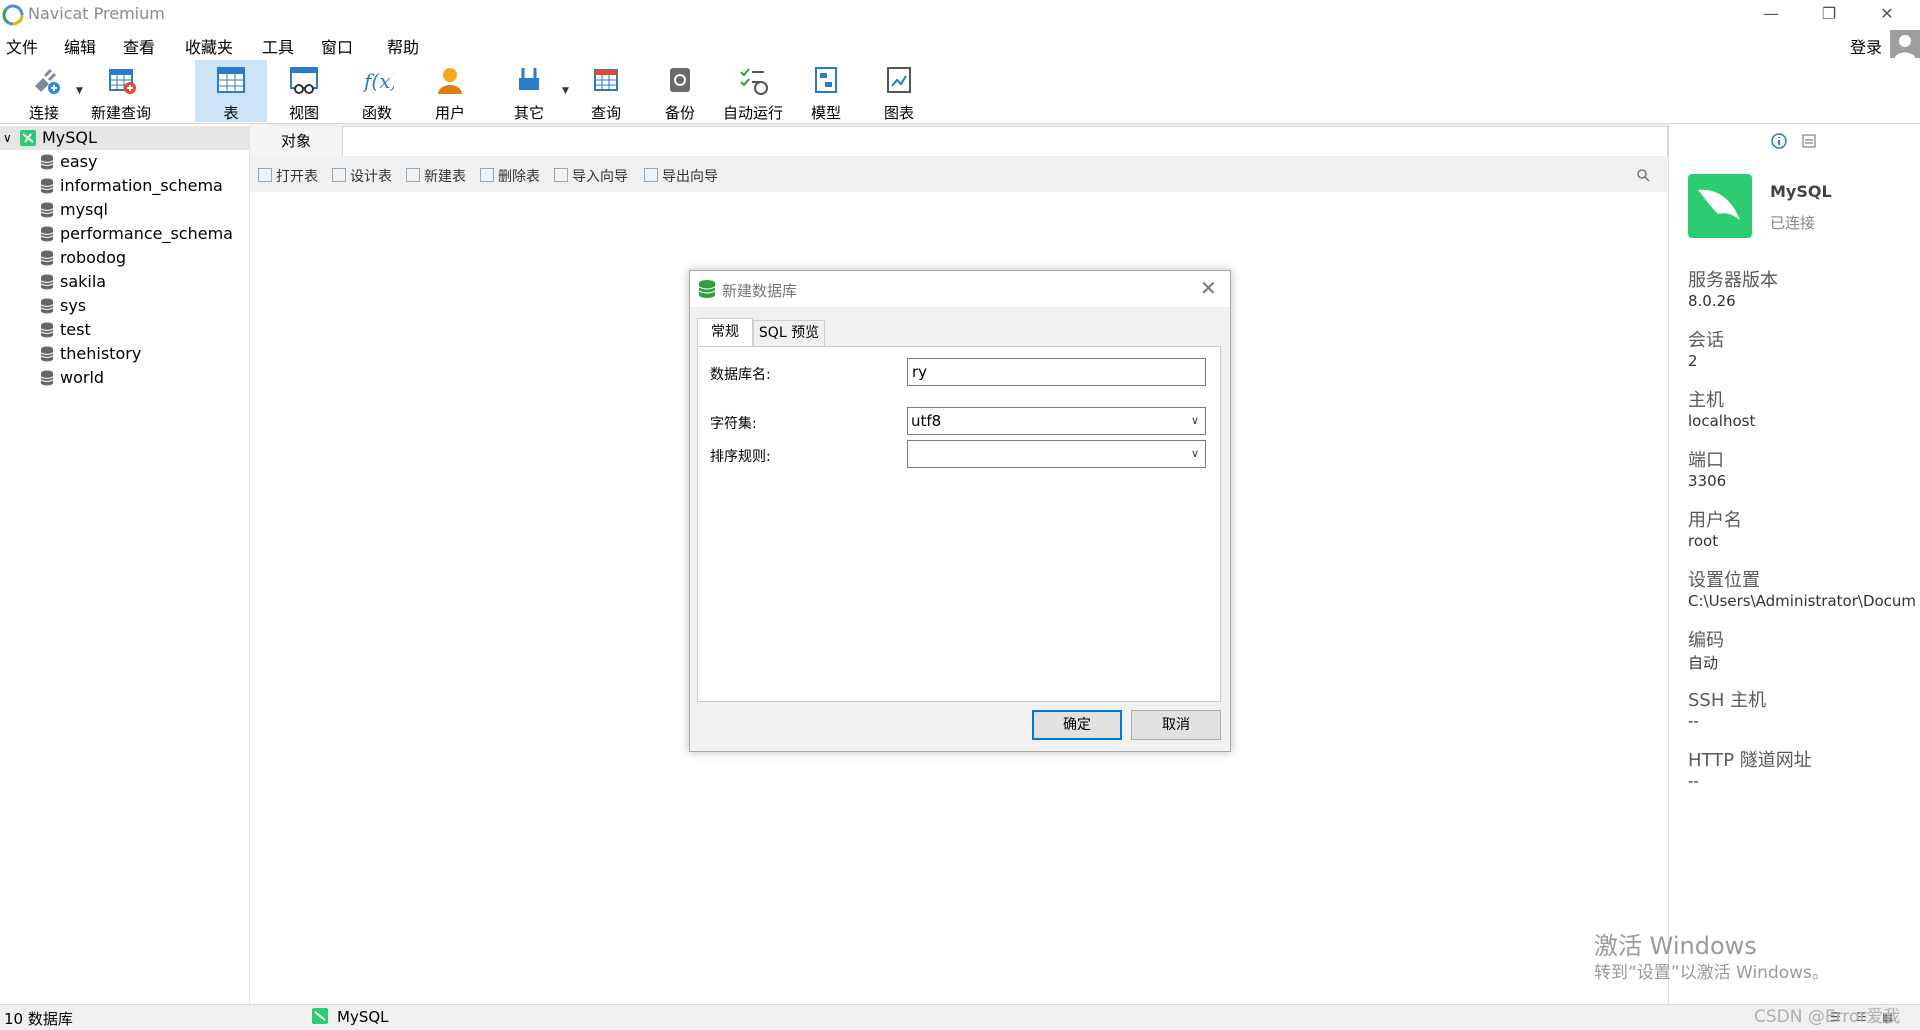 This screenshot has width=1920, height=1030. I want to click on info-field-label: 编码, so click(1706, 640).